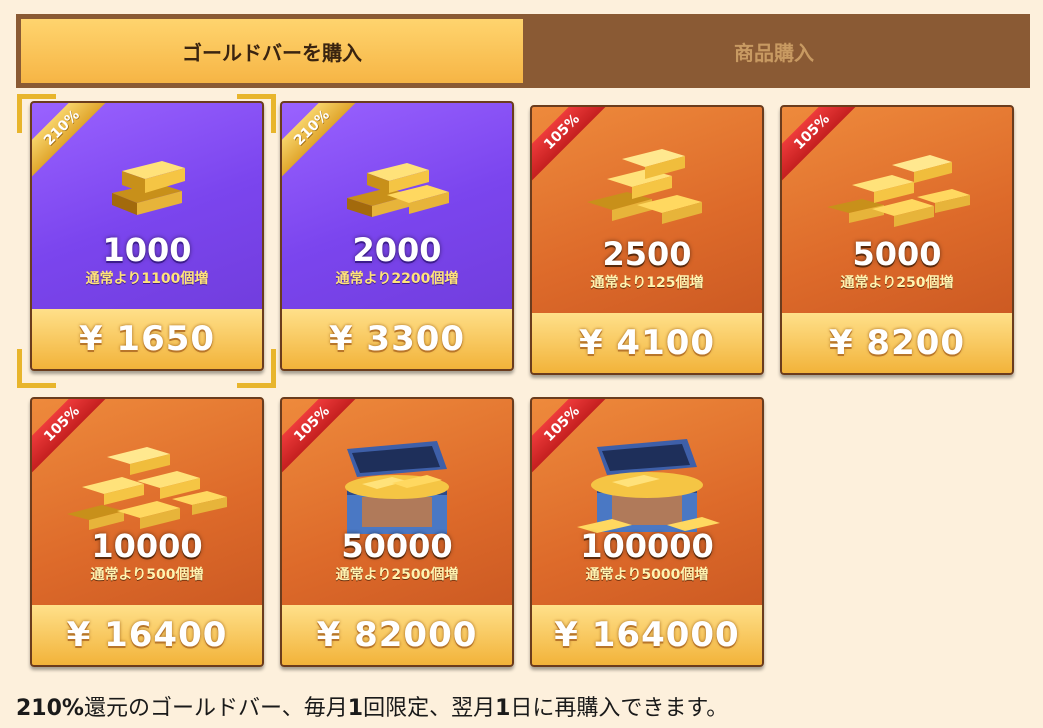 This screenshot has width=1043, height=728. I want to click on note-bold-percent: 210%, so click(50, 708).